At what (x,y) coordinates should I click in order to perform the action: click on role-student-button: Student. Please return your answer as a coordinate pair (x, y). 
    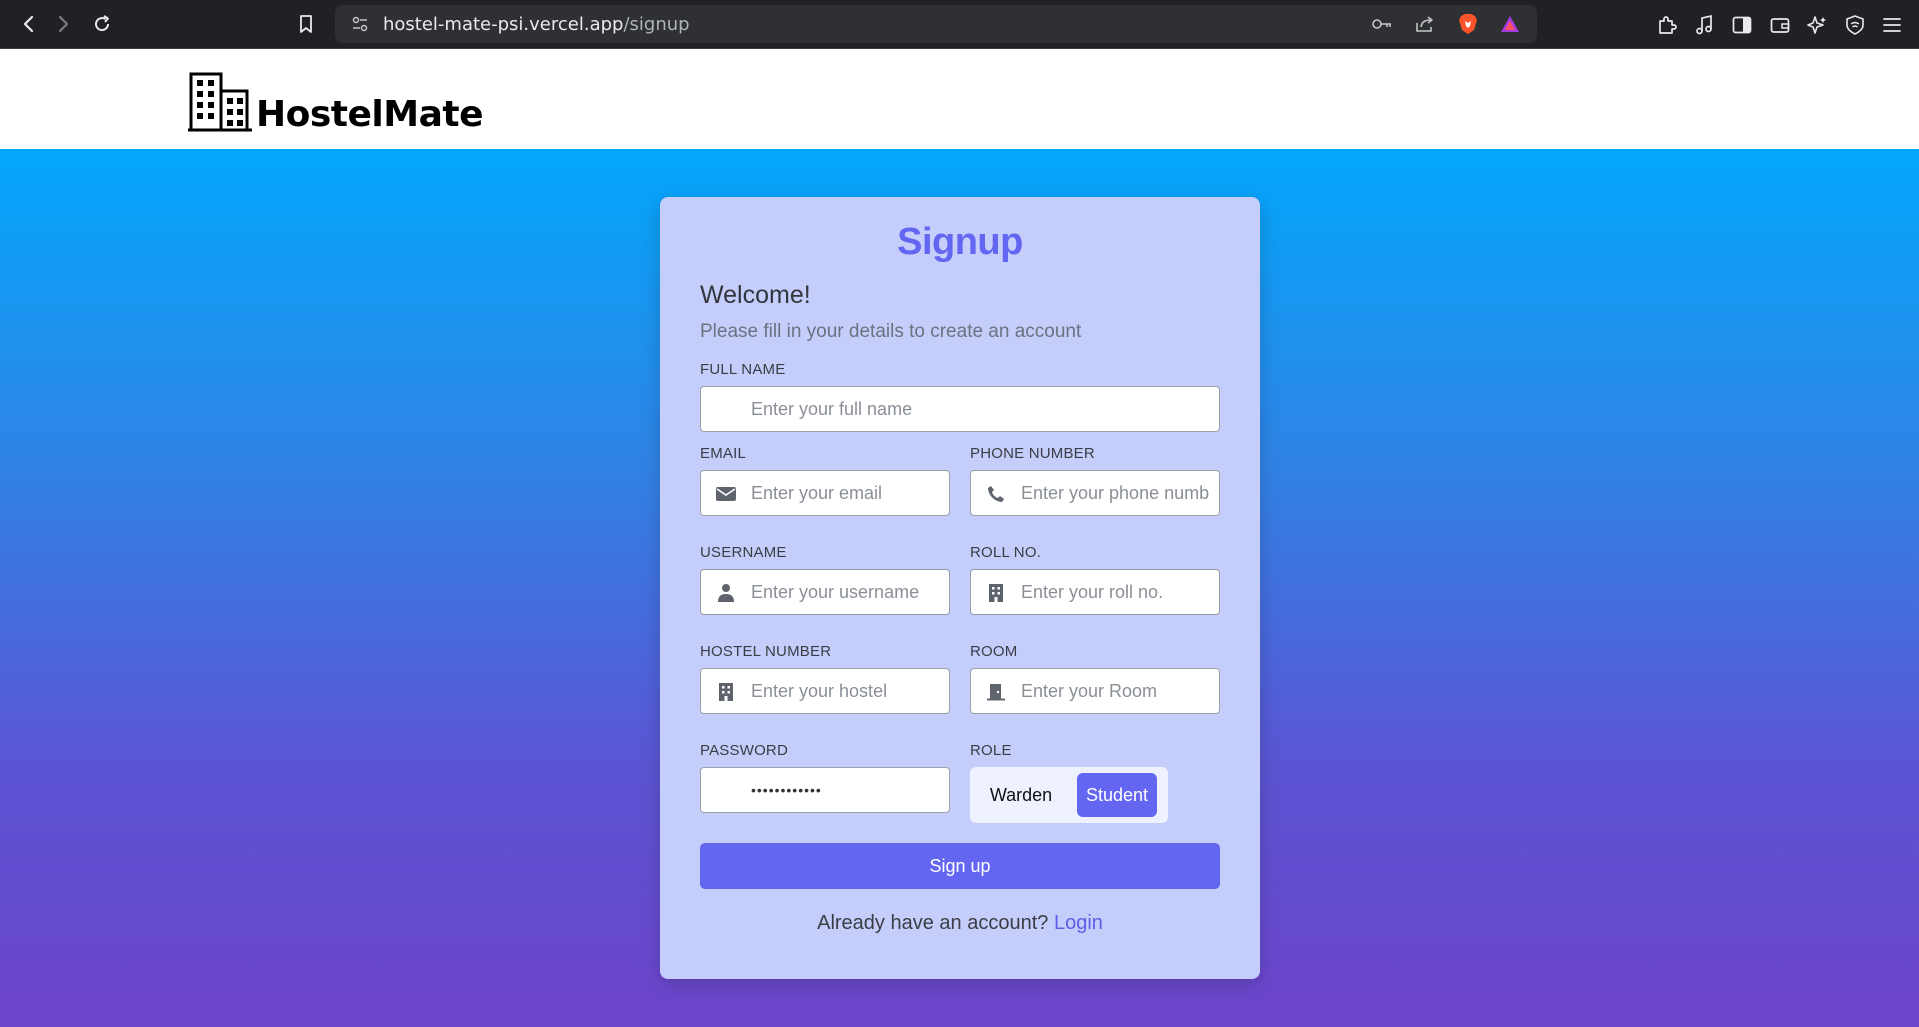
    Looking at the image, I should click on (1117, 795).